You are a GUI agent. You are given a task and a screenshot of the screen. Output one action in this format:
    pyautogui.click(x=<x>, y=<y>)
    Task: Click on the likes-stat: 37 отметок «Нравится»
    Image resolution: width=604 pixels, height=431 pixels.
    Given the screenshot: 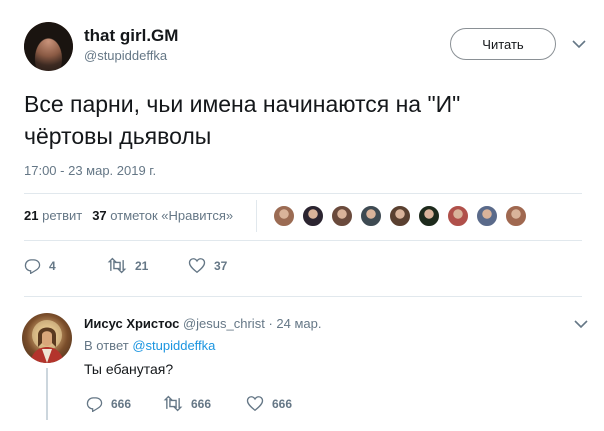 What is the action you would take?
    pyautogui.click(x=162, y=215)
    